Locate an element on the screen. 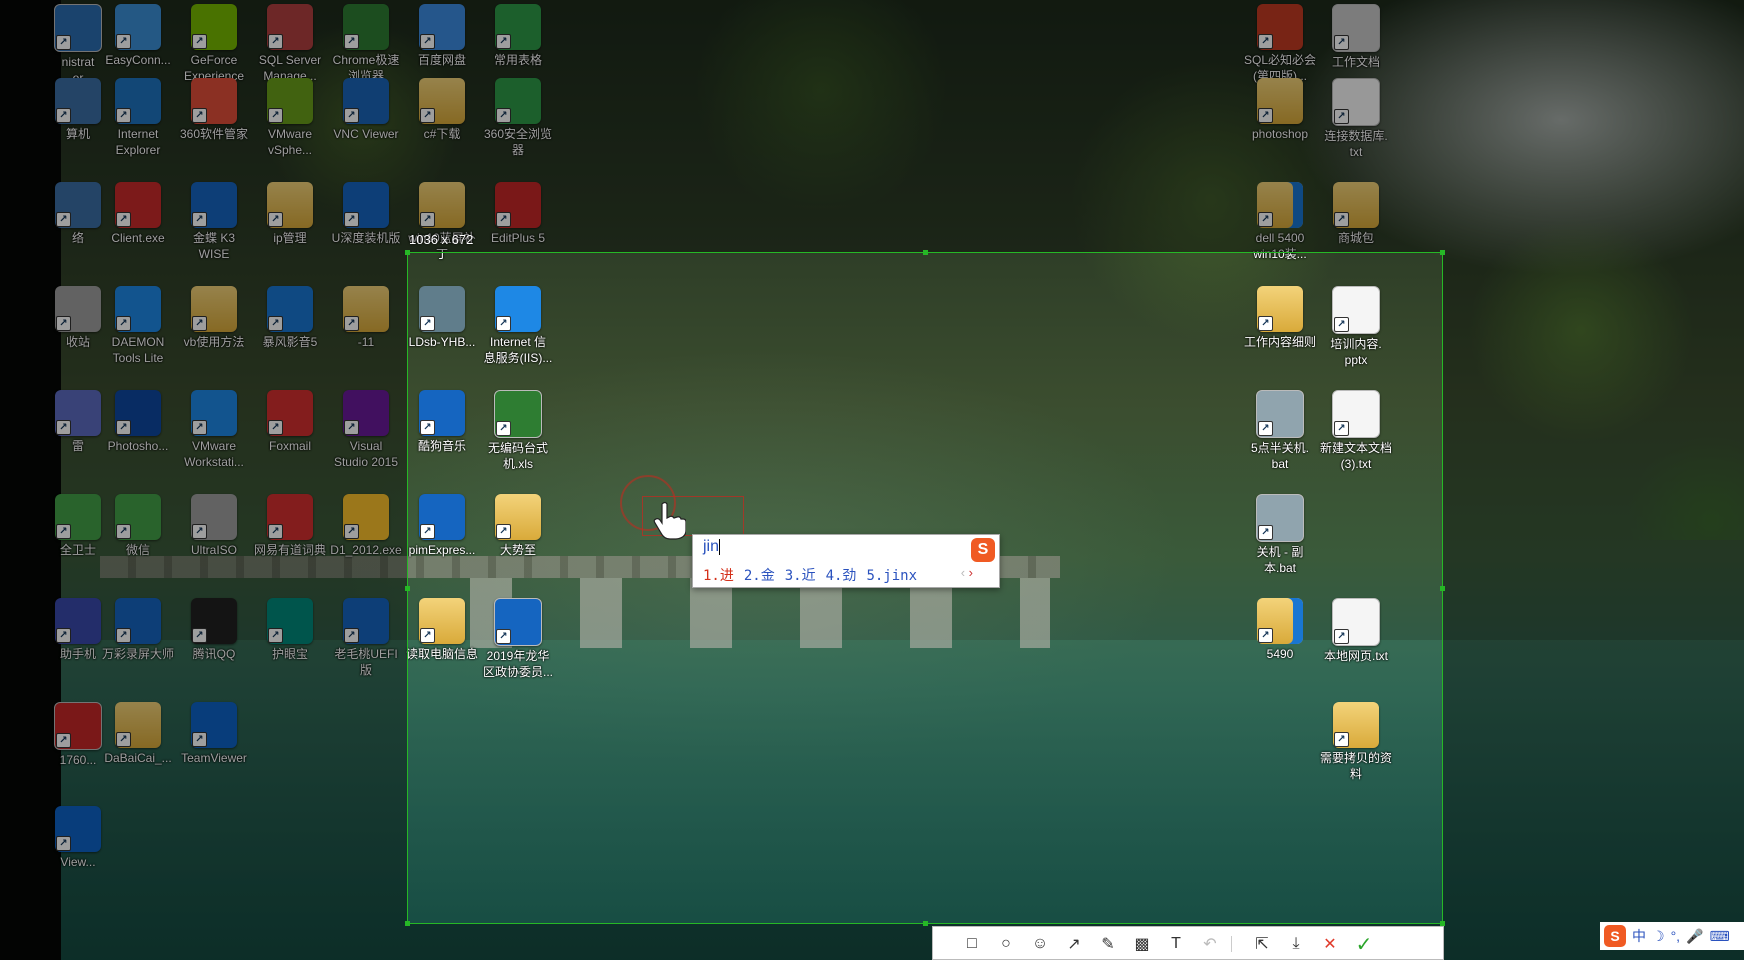  desktop-icon: ↗ 万彩录屏大师 is located at coordinates (138, 642).